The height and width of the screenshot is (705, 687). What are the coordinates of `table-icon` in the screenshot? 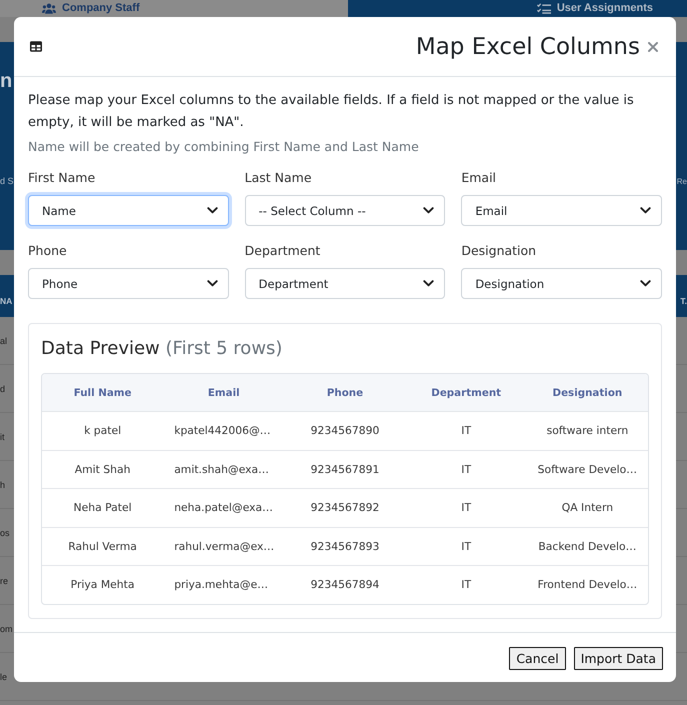 It's located at (36, 46).